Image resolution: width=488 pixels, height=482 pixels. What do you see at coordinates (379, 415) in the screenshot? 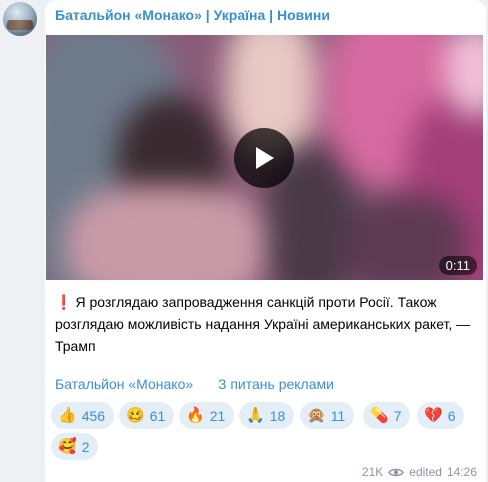
I see `pill-icon: 💊` at bounding box center [379, 415].